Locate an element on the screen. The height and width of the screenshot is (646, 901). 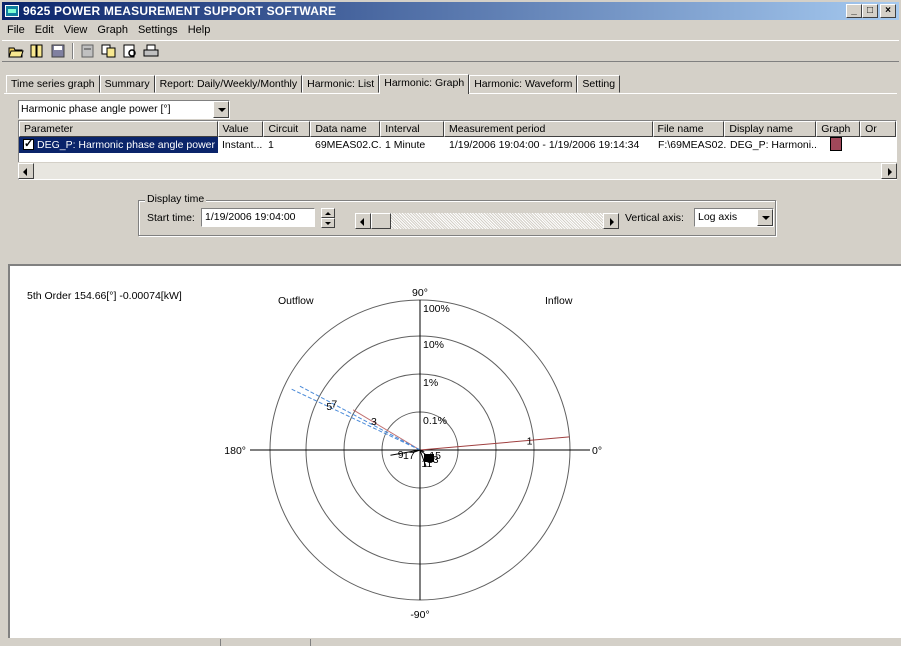
app-icon is located at coordinates (12, 11).